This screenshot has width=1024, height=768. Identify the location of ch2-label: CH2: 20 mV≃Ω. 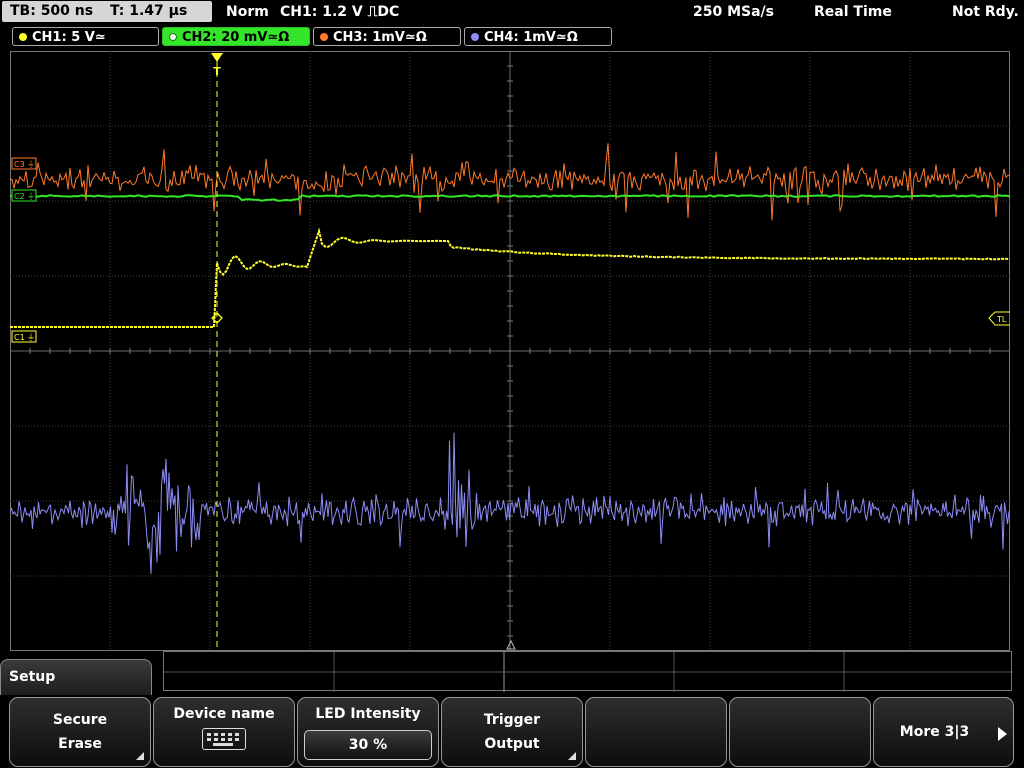
(236, 37).